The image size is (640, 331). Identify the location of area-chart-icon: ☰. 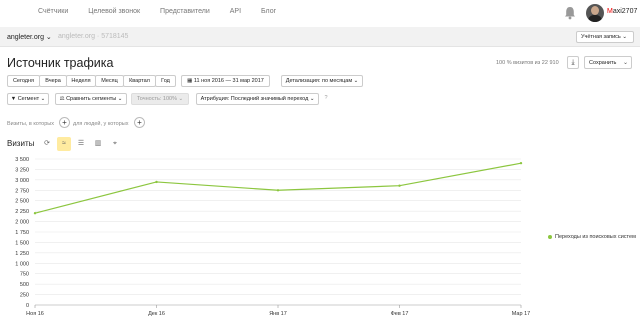
(81, 144).